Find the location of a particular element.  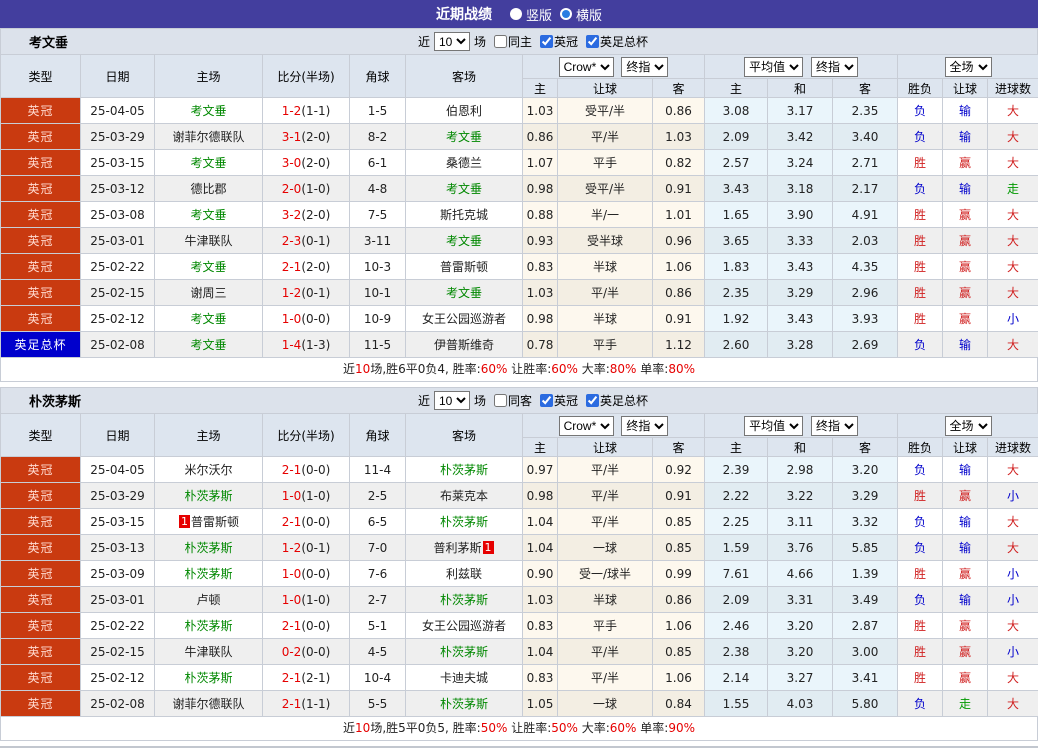

score-cell: 1-2(0-1) is located at coordinates (306, 293).